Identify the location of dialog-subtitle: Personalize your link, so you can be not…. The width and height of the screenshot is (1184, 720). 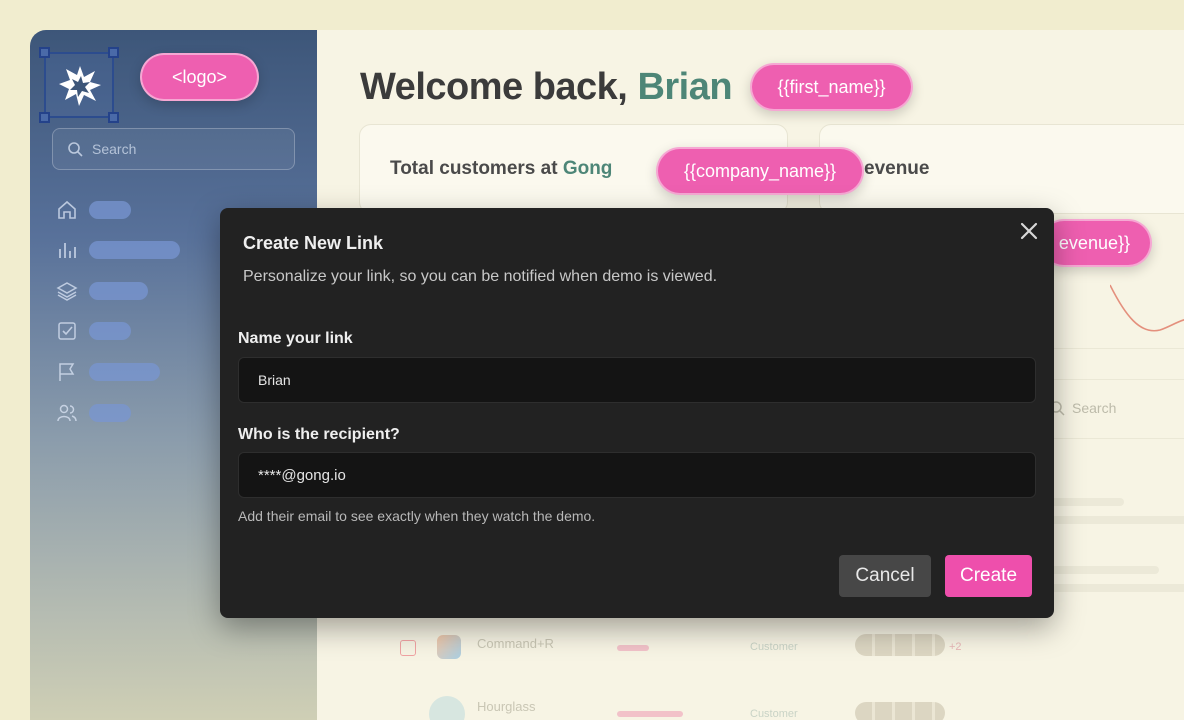
(480, 276).